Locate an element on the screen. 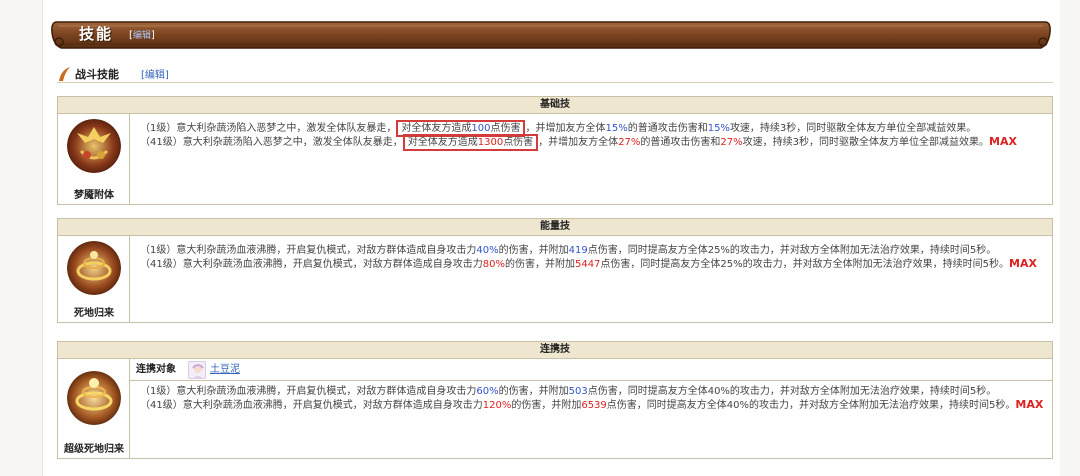  percent-value: 120% is located at coordinates (497, 405).